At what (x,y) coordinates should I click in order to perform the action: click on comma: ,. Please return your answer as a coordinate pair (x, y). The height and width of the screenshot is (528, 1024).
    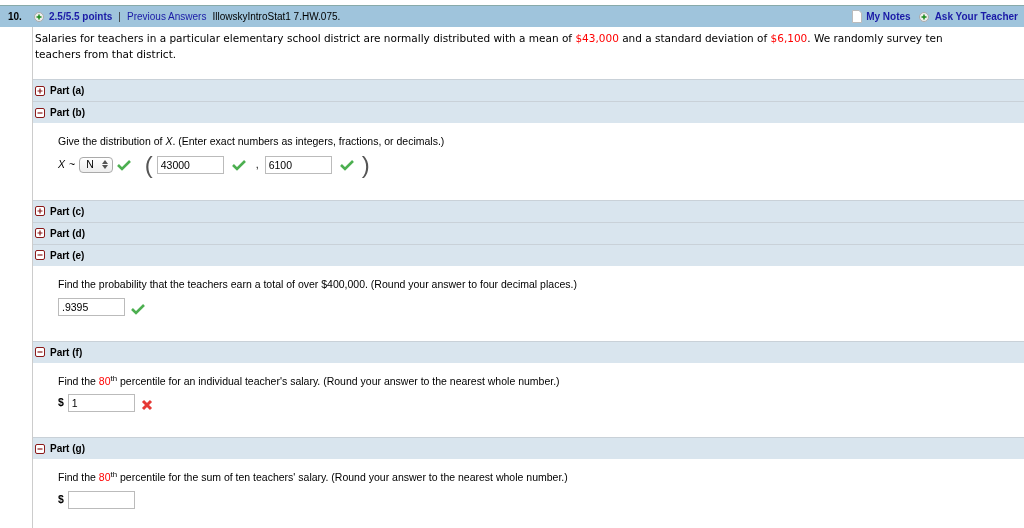
    Looking at the image, I should click on (257, 164).